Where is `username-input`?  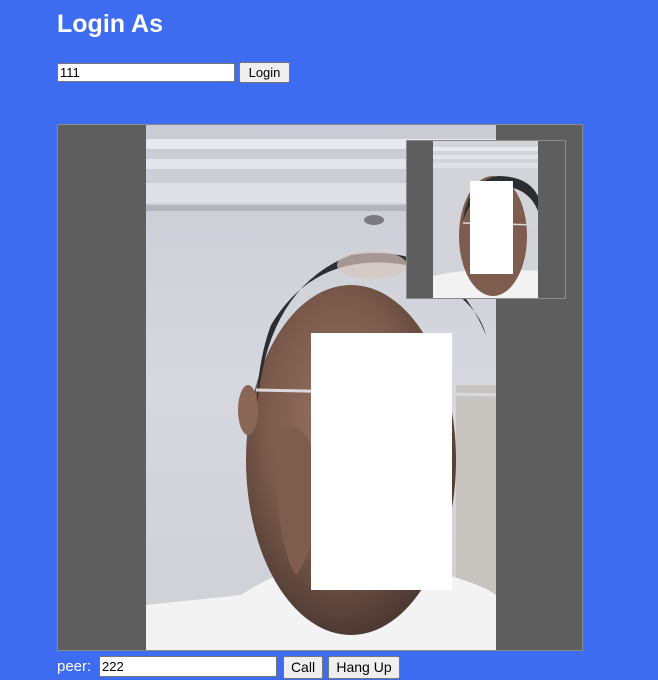 username-input is located at coordinates (146, 72).